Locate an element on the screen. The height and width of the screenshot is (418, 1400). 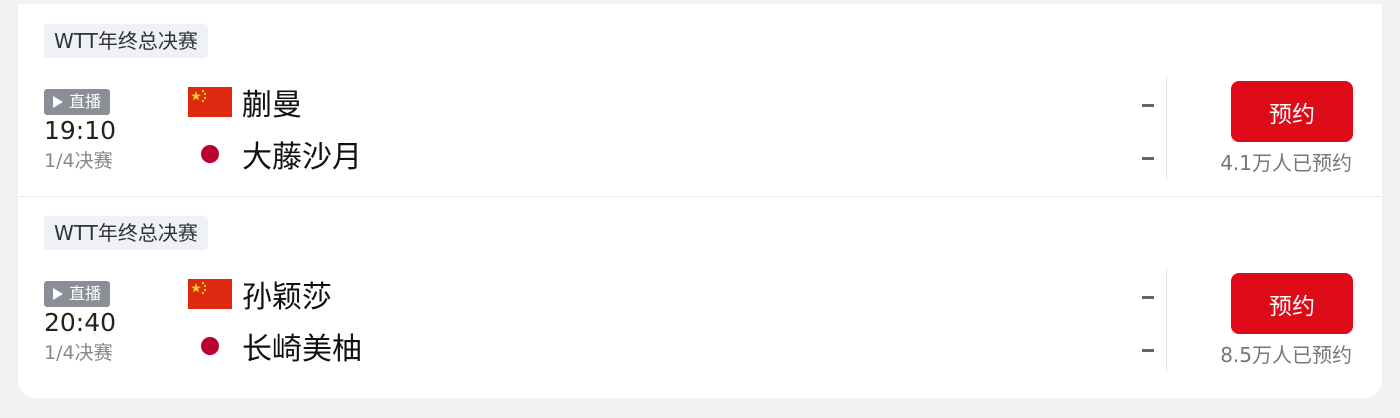
player-name: 蒯曼 is located at coordinates (272, 105).